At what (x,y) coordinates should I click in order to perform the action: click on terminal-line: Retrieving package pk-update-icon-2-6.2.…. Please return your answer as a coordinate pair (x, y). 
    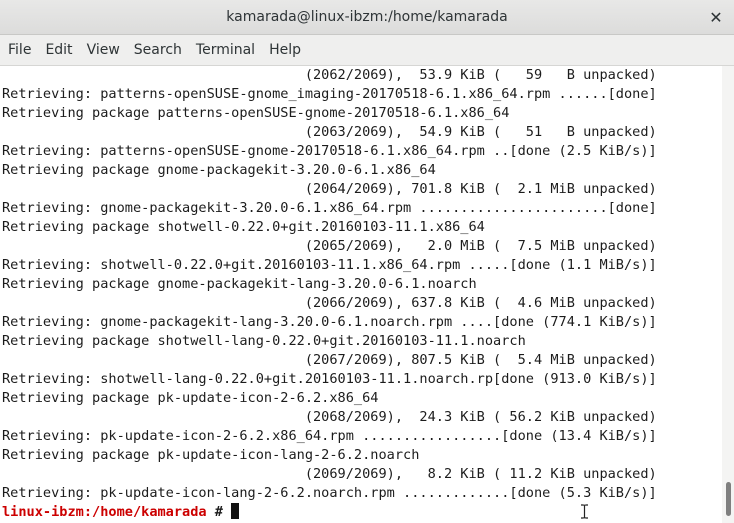
    Looking at the image, I should click on (190, 398).